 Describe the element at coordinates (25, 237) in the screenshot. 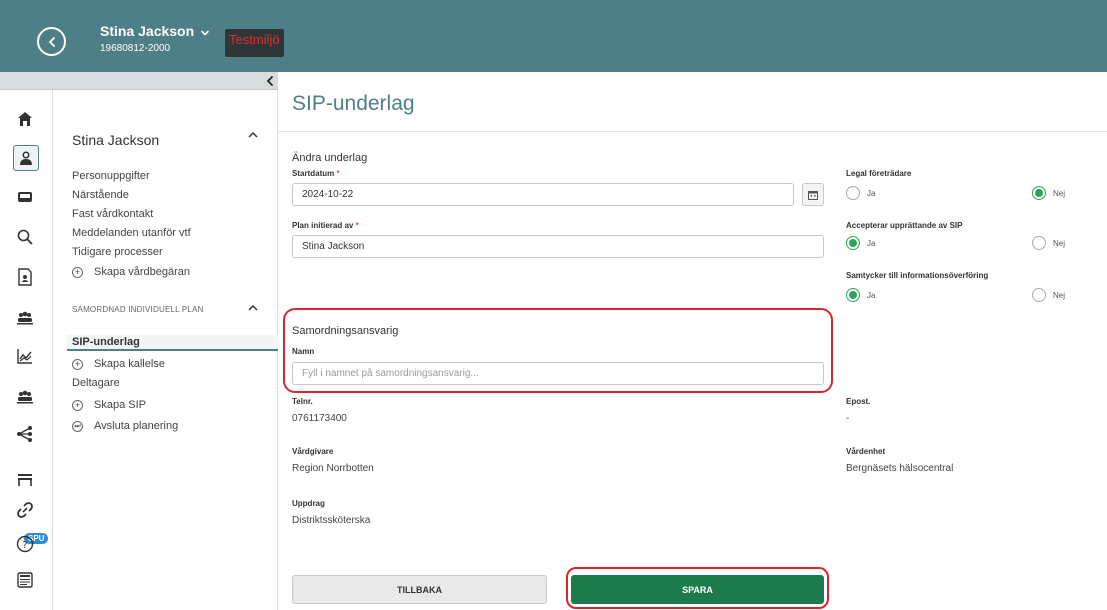

I see `search-icon` at that location.